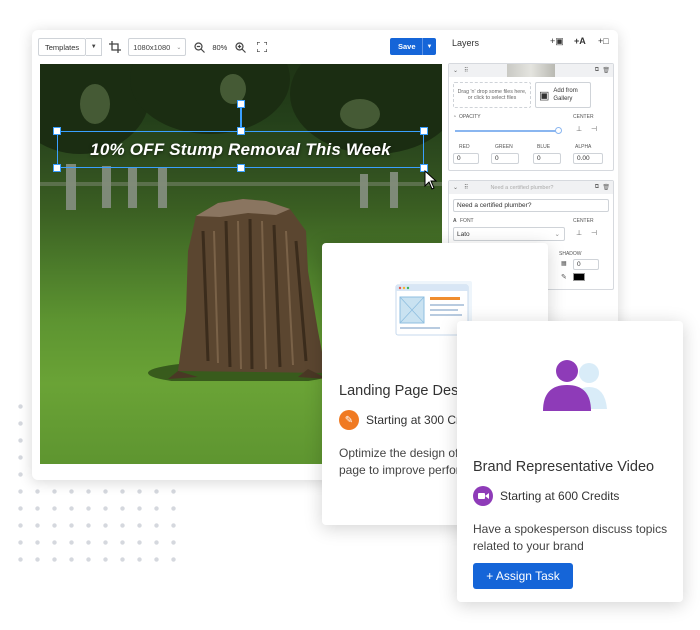 Image resolution: width=700 pixels, height=630 pixels. What do you see at coordinates (238, 290) in the screenshot?
I see `tree-stump-image` at bounding box center [238, 290].